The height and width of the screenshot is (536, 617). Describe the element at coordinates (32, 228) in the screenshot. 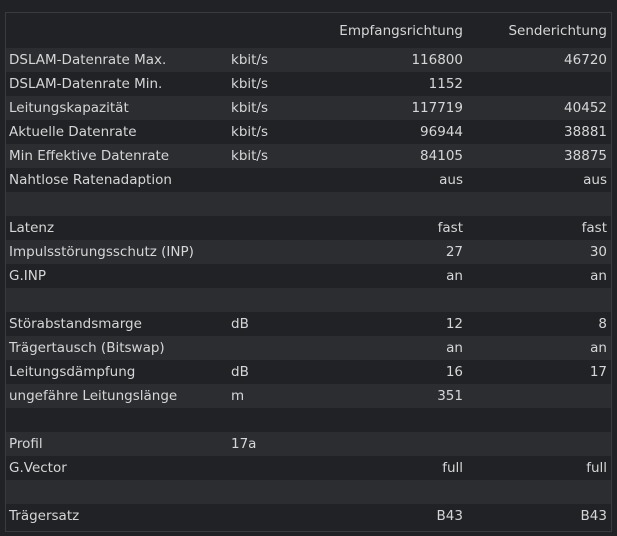

I see `row-label: Latenz` at that location.